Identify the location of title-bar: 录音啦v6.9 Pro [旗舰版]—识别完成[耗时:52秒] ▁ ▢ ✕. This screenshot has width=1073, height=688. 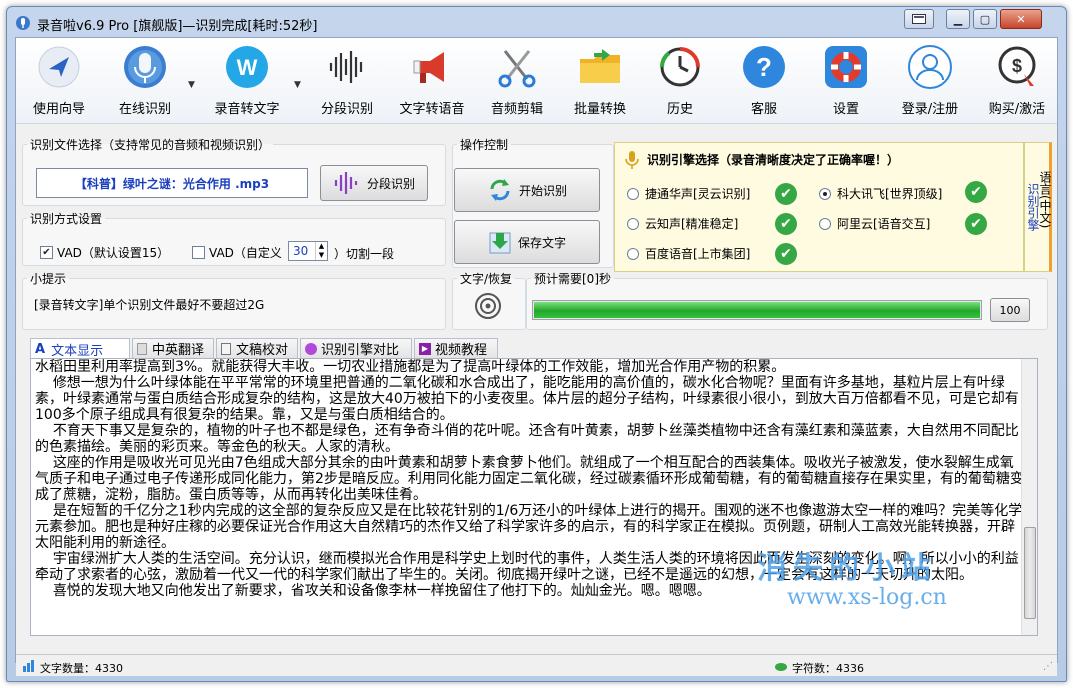
(536, 22).